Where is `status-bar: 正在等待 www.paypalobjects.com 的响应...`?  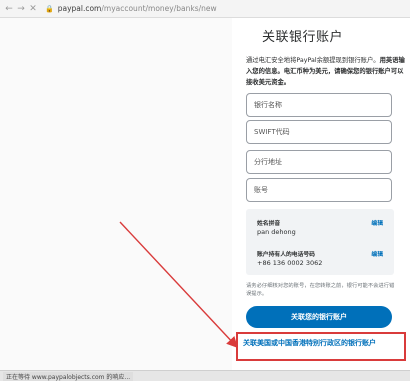
status-bar: 正在等待 www.paypalobjects.com 的响应... is located at coordinates (205, 375).